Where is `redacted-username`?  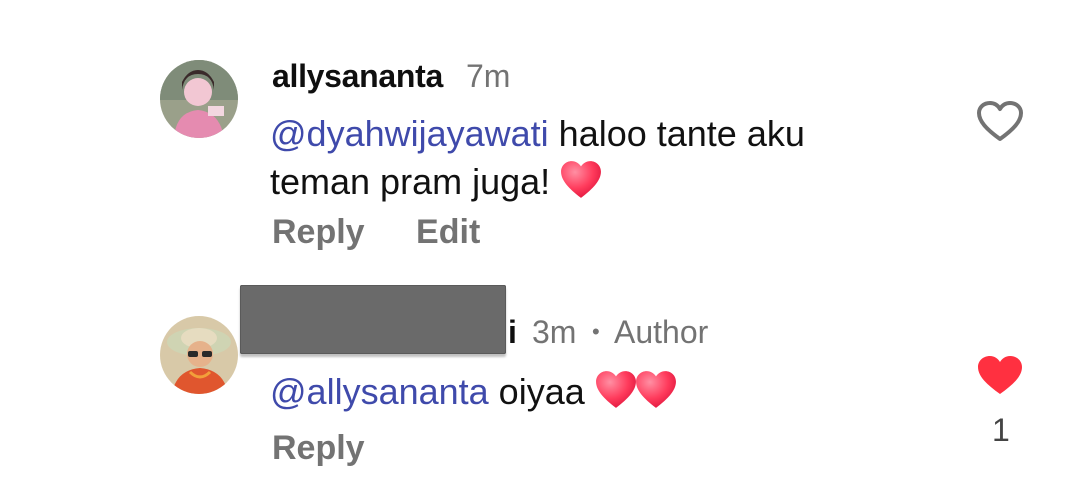
redacted-username is located at coordinates (373, 319).